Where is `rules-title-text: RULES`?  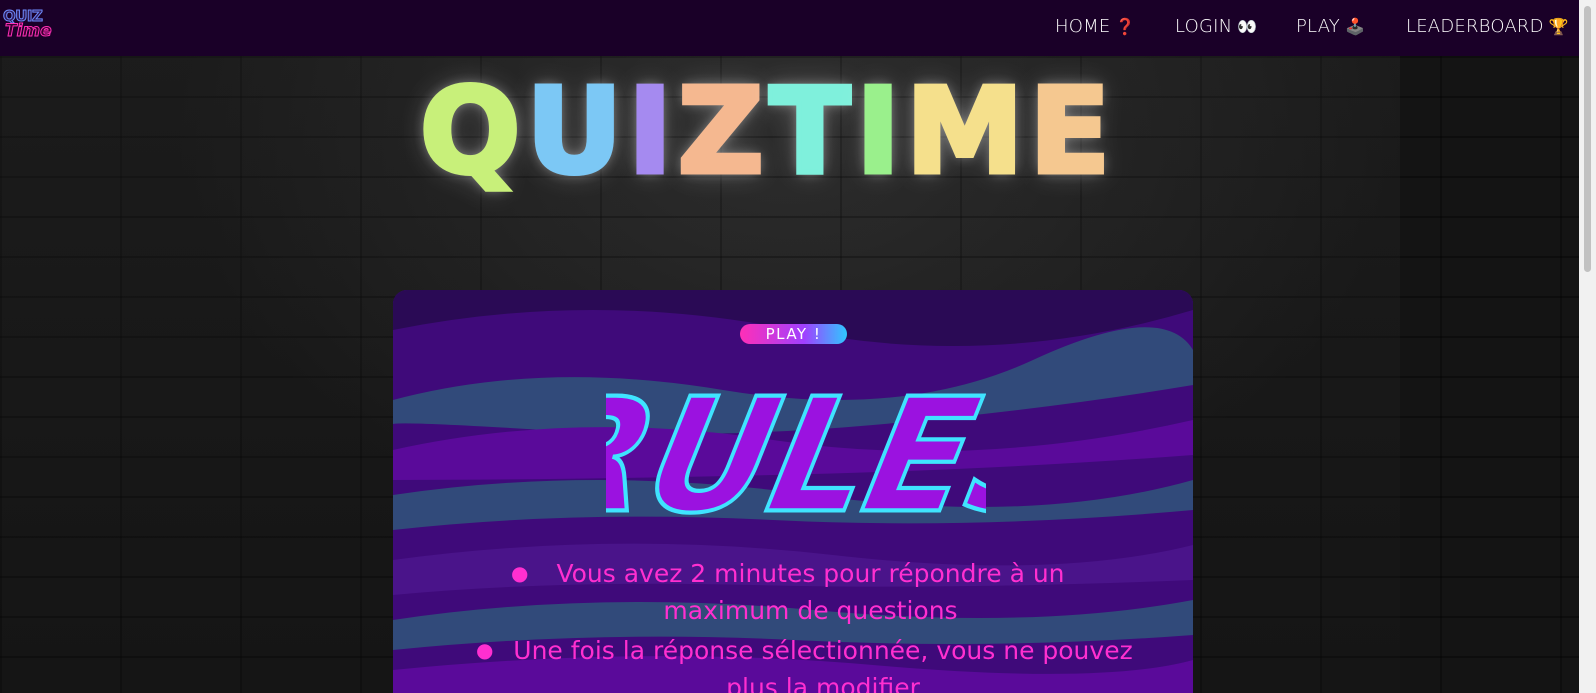
rules-title-text: RULES is located at coordinates (796, 461).